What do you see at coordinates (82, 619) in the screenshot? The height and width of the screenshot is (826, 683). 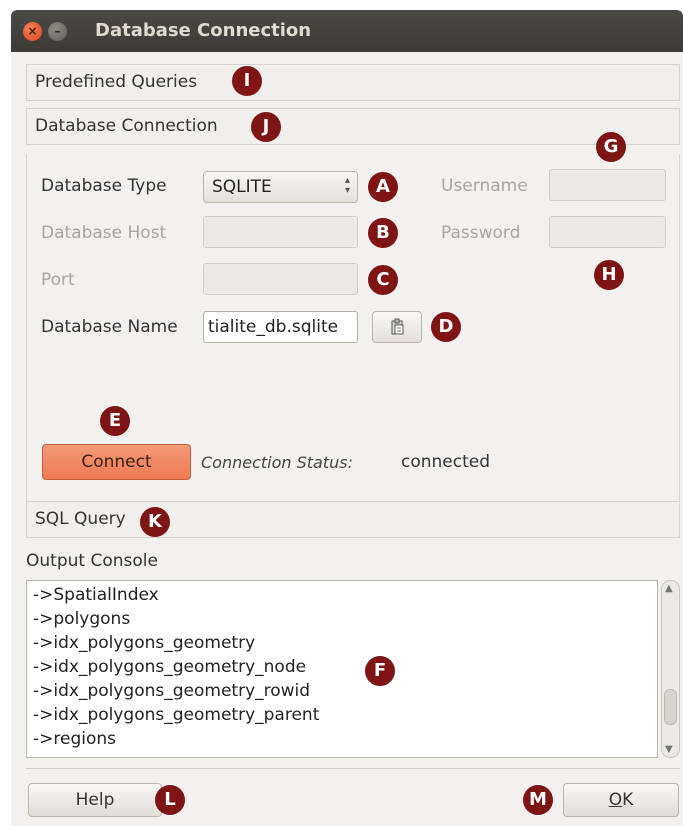 I see `console-line: ->polygons` at bounding box center [82, 619].